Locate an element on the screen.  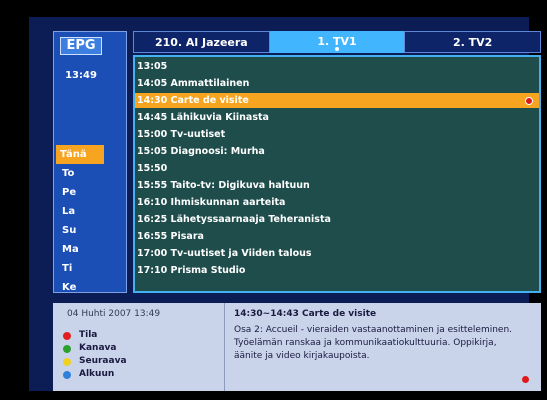
day-list: Tänä To Pe La Su Ma Ti Ke is located at coordinates (81, 221).